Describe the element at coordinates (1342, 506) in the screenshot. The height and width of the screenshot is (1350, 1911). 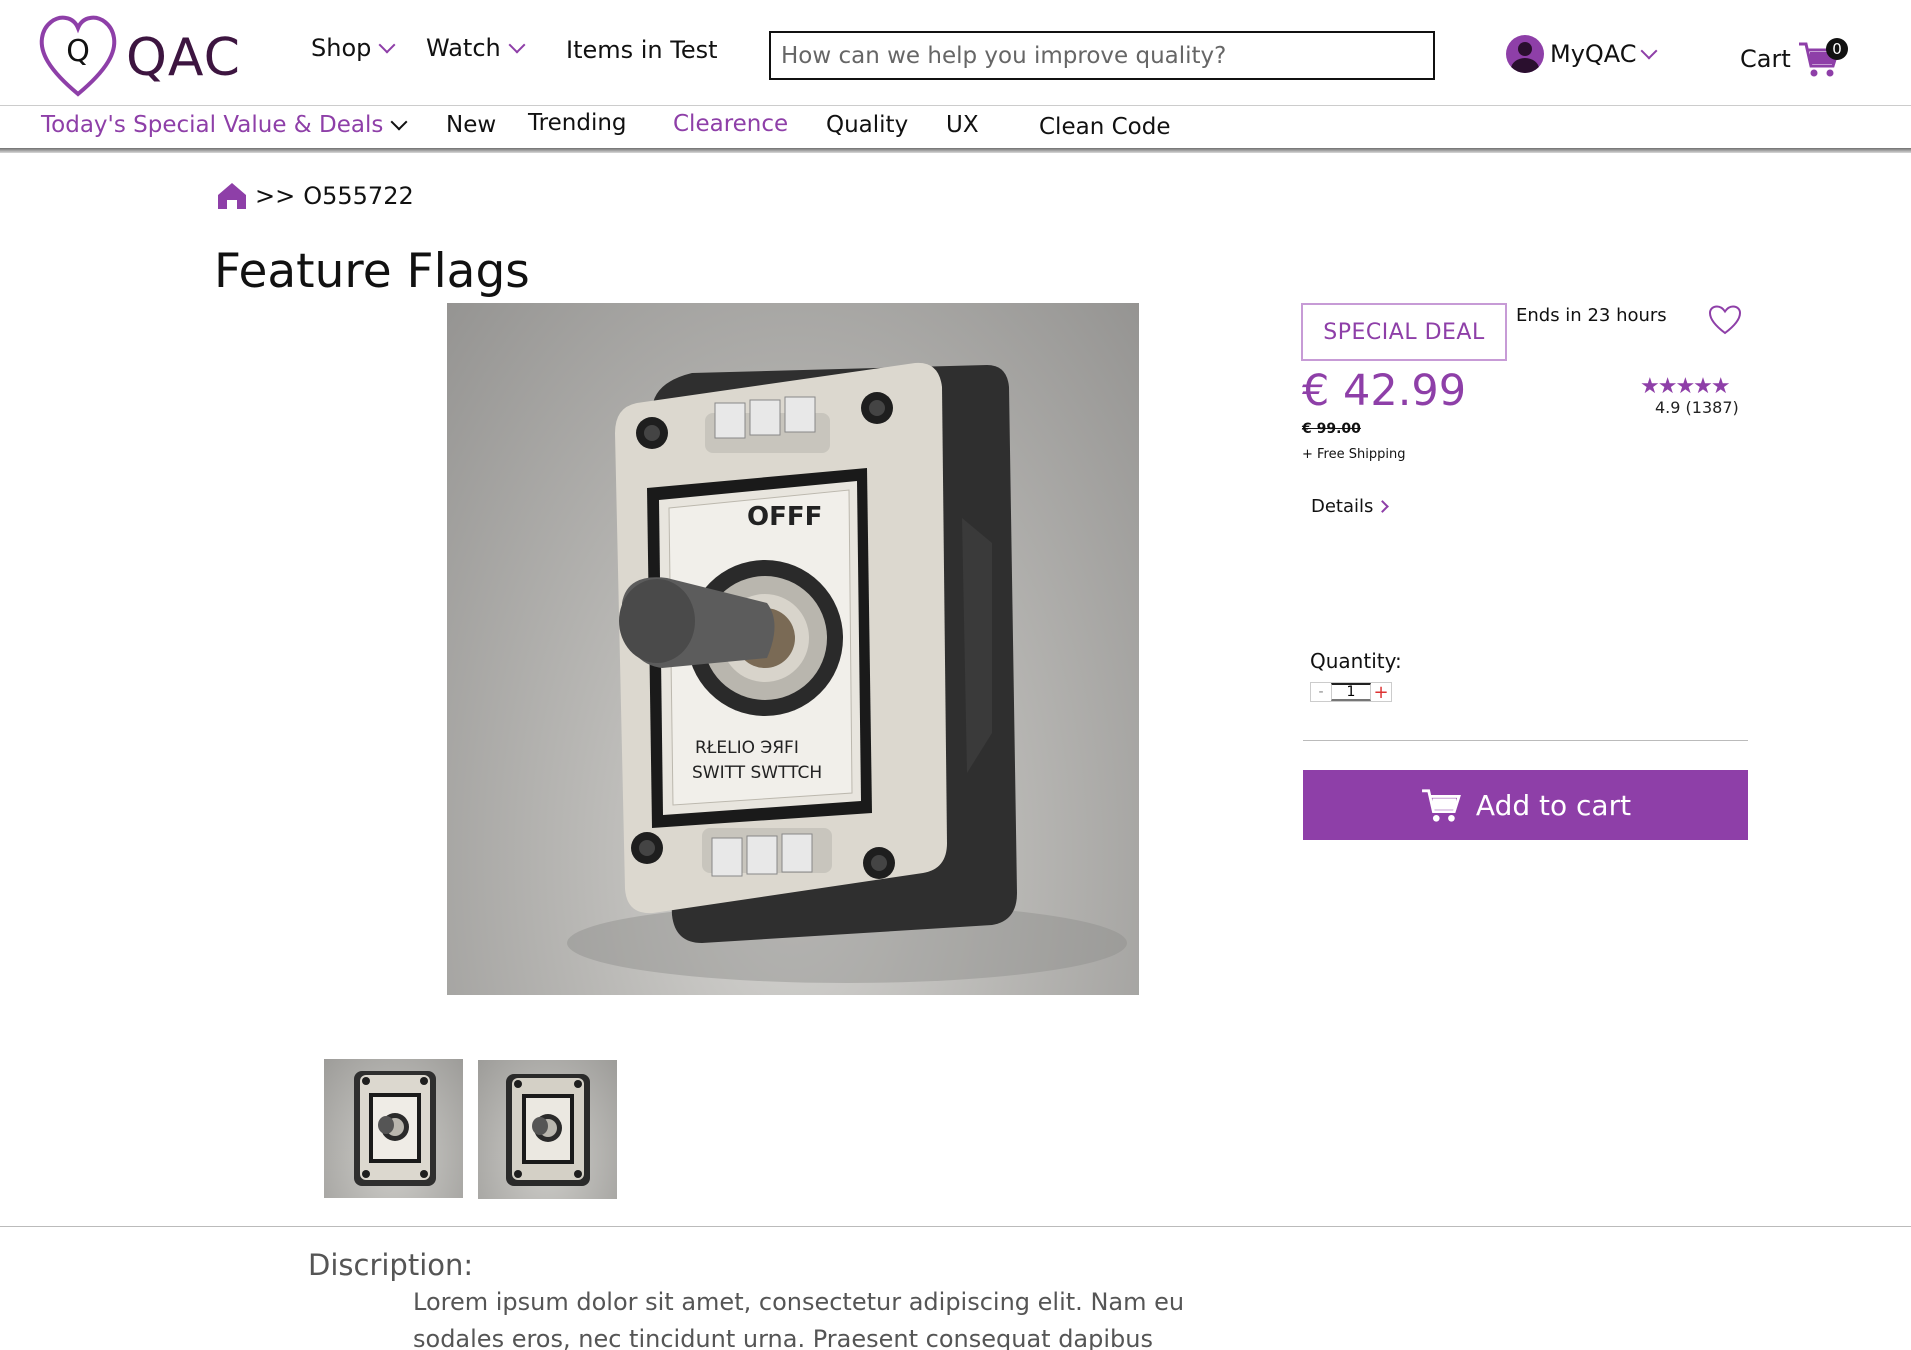
I see `details-label: Details` at that location.